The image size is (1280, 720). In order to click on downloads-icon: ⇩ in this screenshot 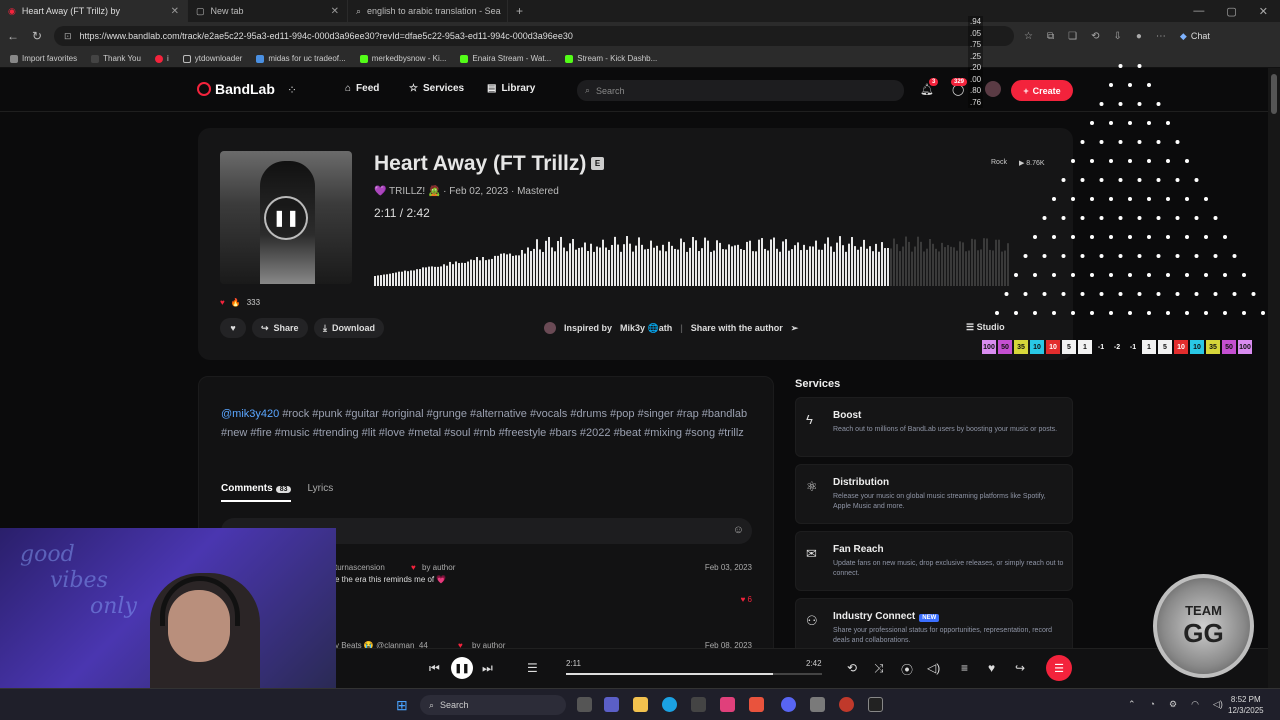, I will do `click(1117, 36)`.